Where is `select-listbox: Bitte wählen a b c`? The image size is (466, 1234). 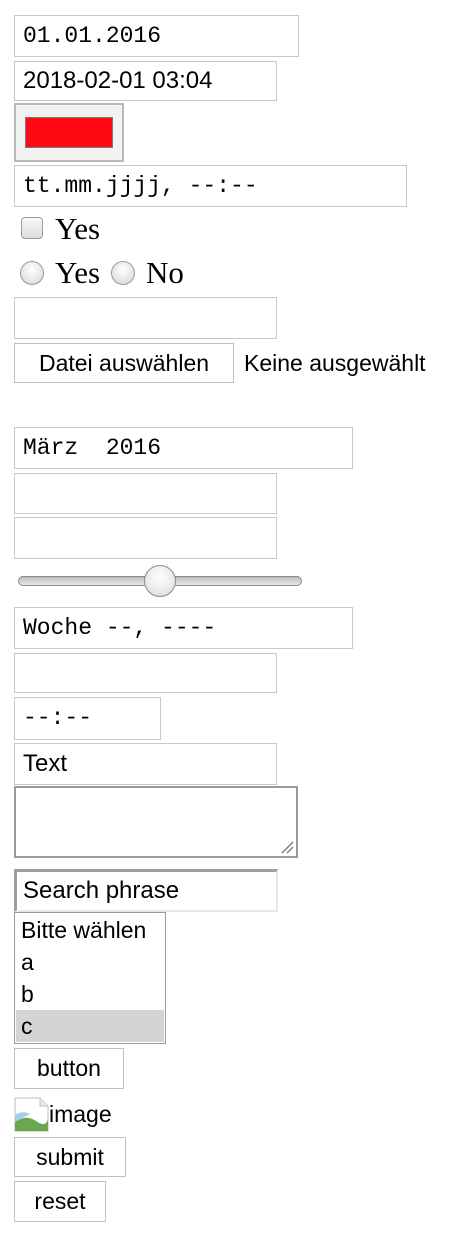
select-listbox: Bitte wählen a b c is located at coordinates (90, 978).